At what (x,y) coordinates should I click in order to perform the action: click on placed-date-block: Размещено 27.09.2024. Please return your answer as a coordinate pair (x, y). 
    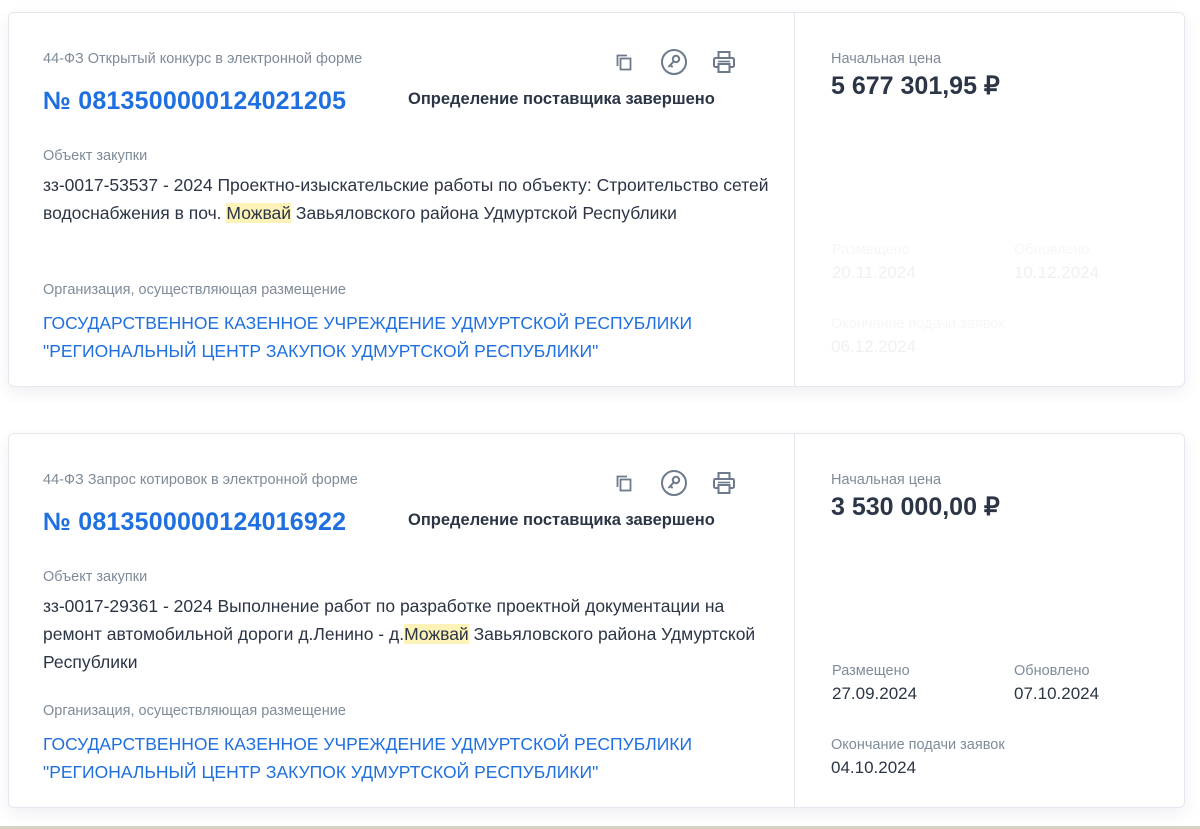
    Looking at the image, I should click on (874, 683).